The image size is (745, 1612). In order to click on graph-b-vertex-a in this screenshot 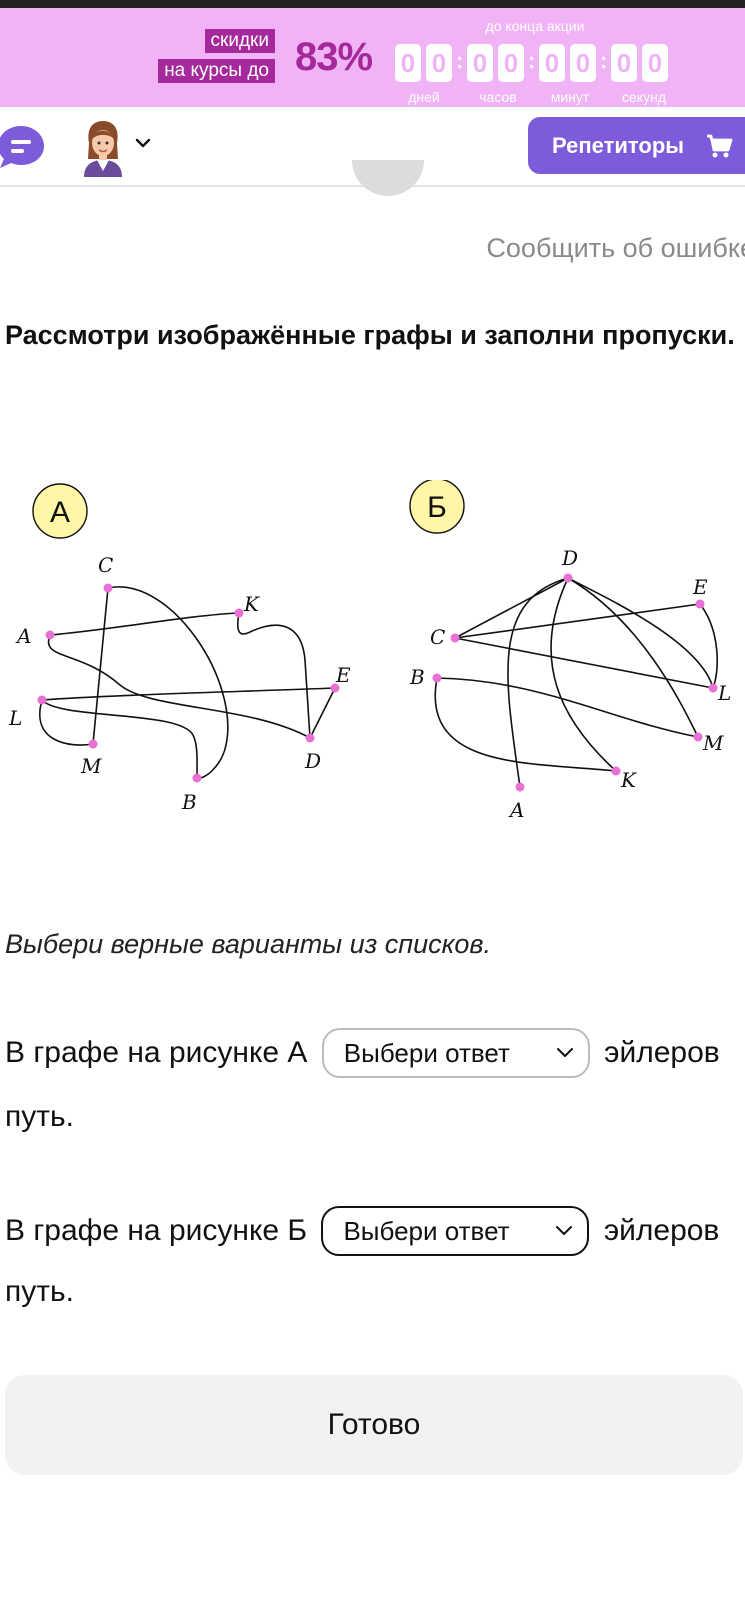, I will do `click(520, 787)`.